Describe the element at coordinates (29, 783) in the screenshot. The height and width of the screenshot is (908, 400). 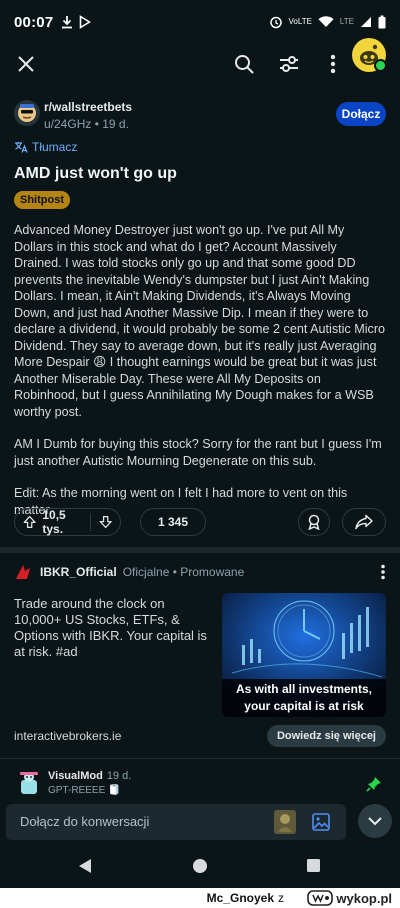
I see `visualmod-avatar` at that location.